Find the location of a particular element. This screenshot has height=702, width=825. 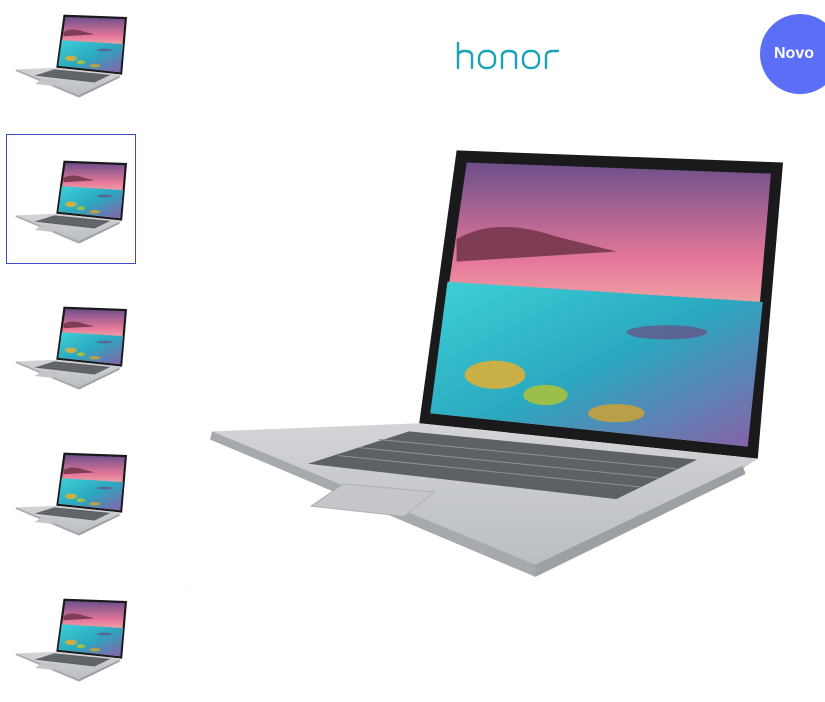

thumbnail-2-selected is located at coordinates (71, 199).